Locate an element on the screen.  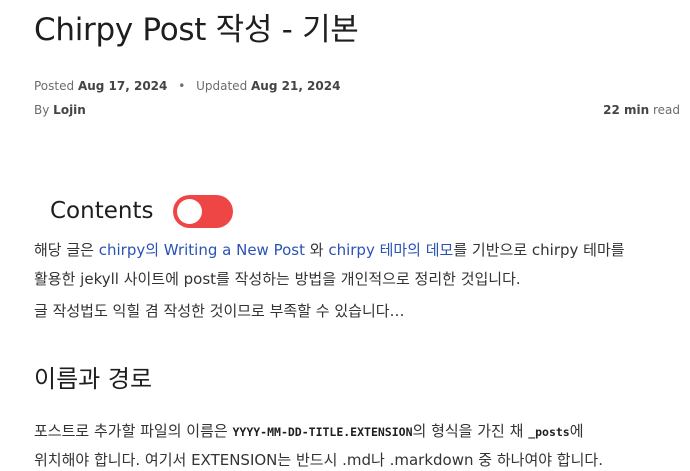
author-name: Lojin is located at coordinates (69, 110).